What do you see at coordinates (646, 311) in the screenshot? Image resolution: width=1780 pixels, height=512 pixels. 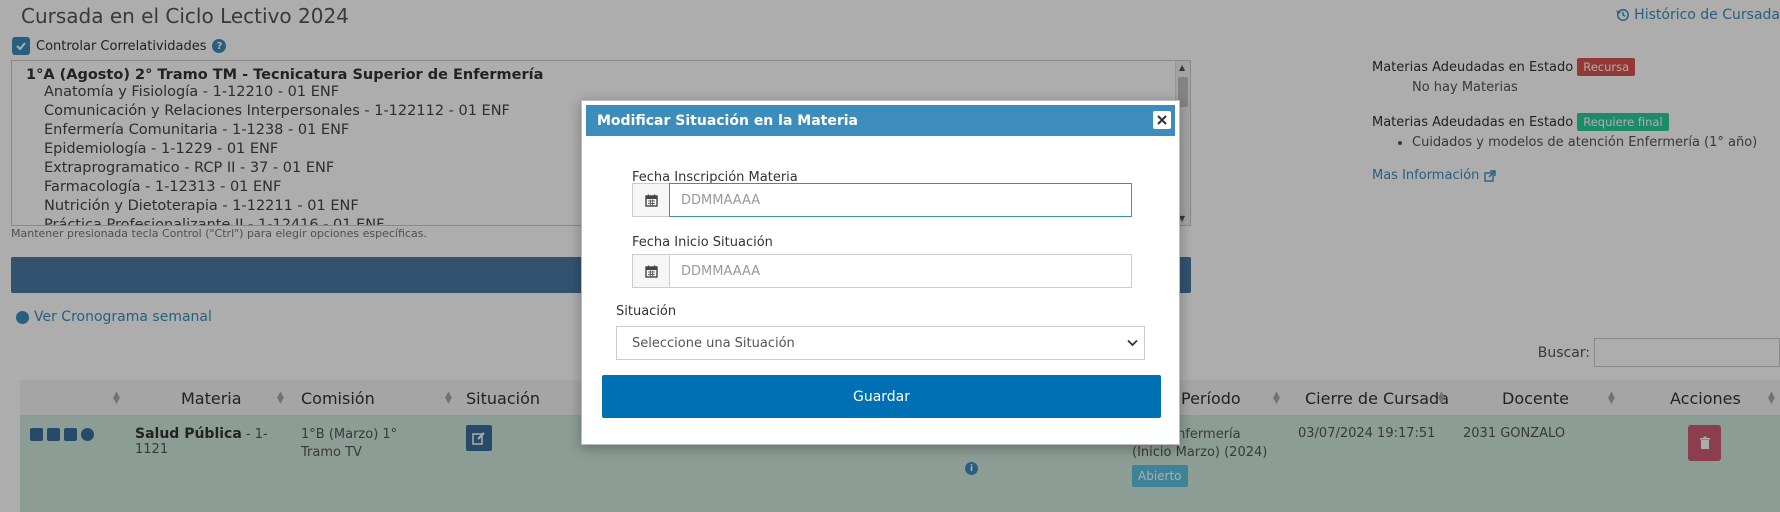 I see `situacion-label: Situación` at bounding box center [646, 311].